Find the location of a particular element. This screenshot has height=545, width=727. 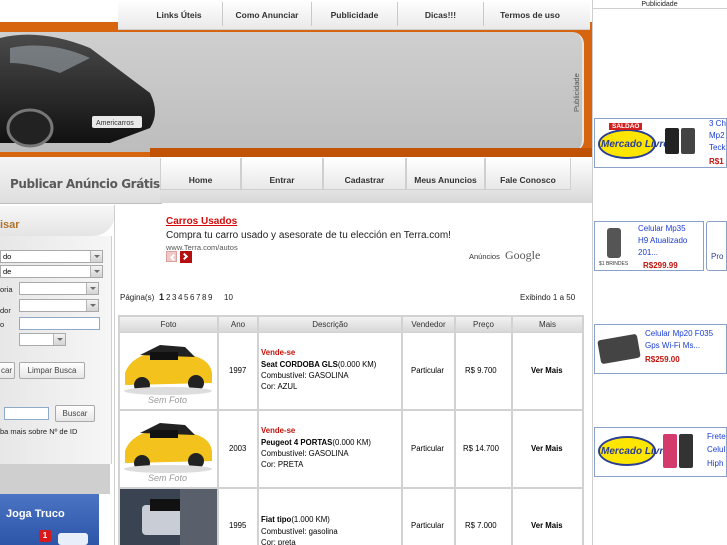

page-link-4: 4 is located at coordinates (180, 297).